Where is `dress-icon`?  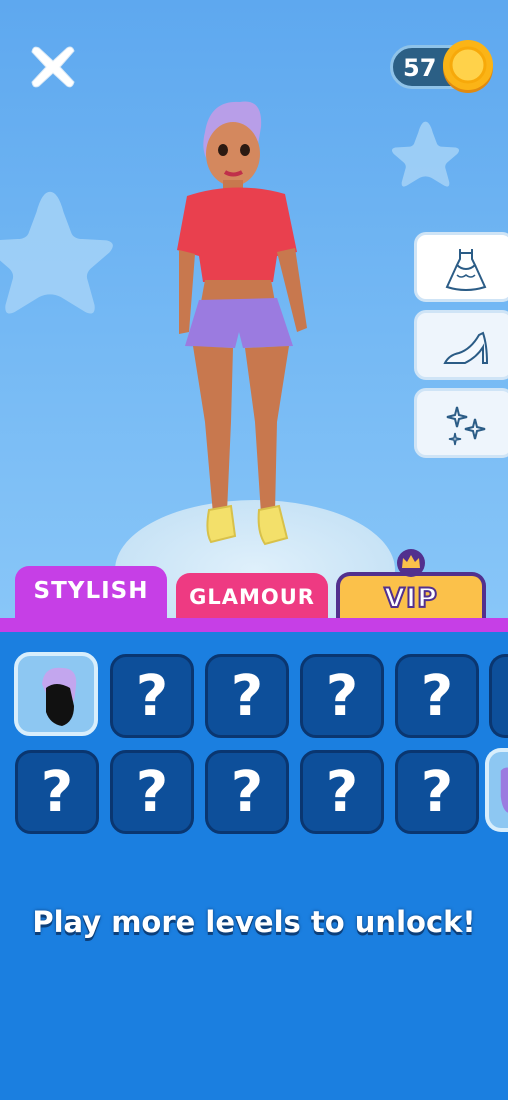
dress-icon is located at coordinates (466, 270).